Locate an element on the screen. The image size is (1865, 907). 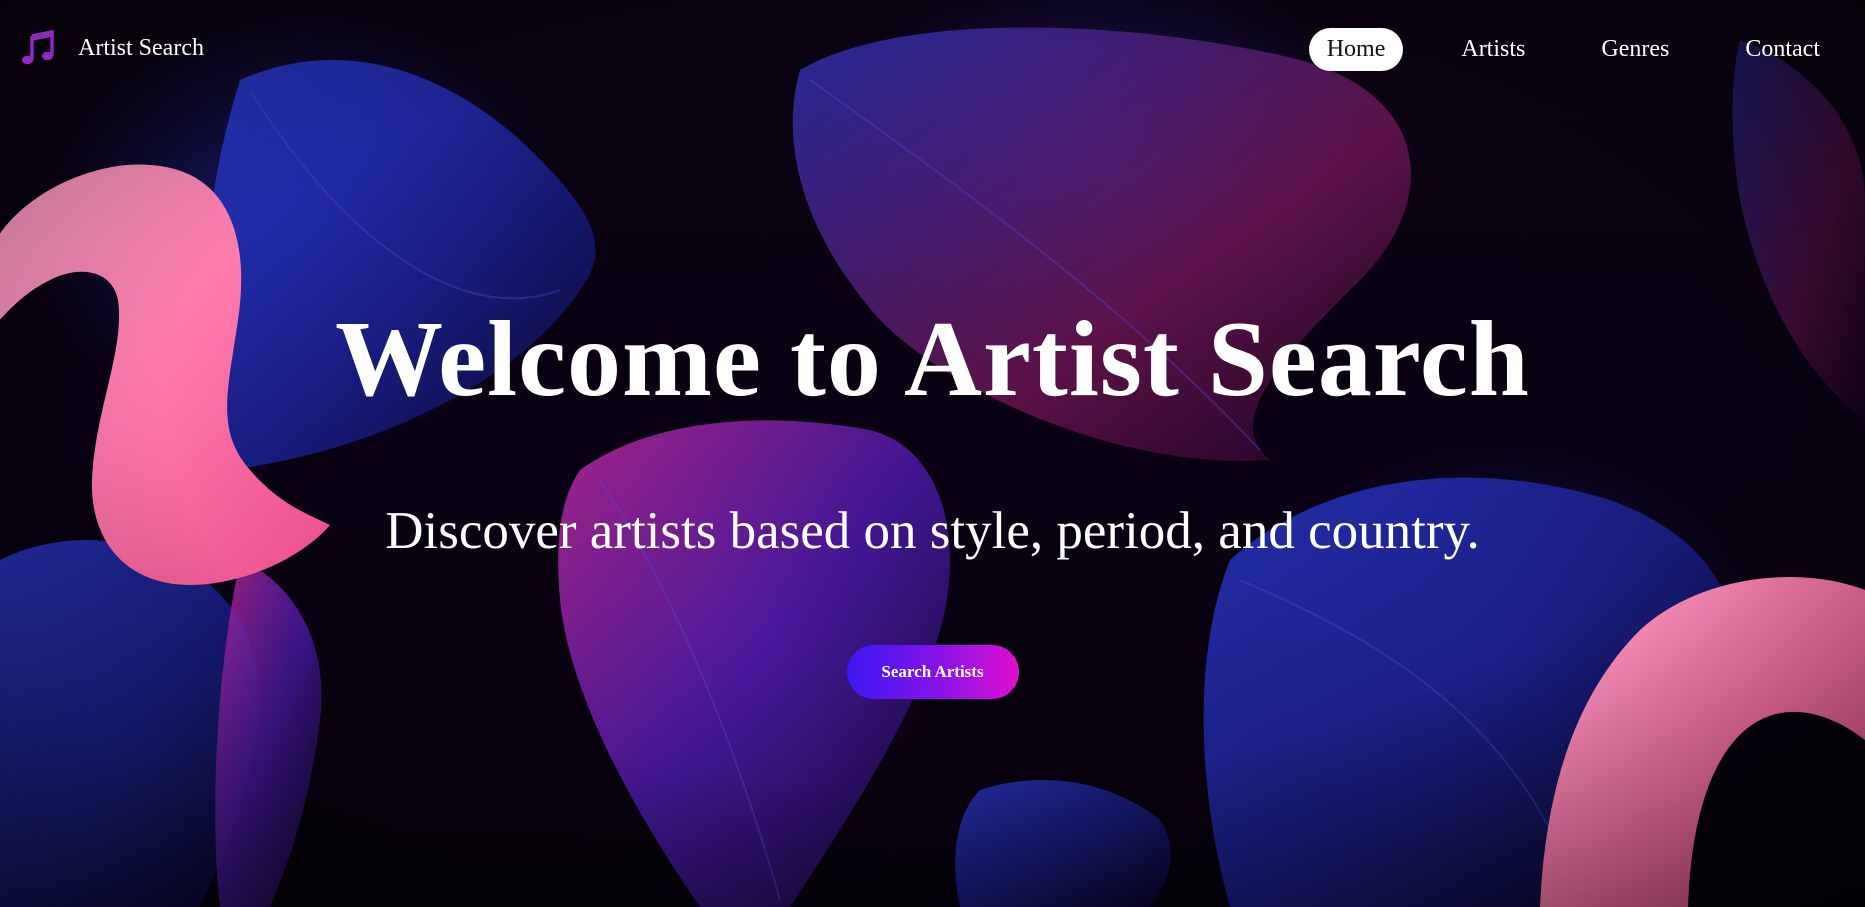
music-note-icon is located at coordinates (38, 47).